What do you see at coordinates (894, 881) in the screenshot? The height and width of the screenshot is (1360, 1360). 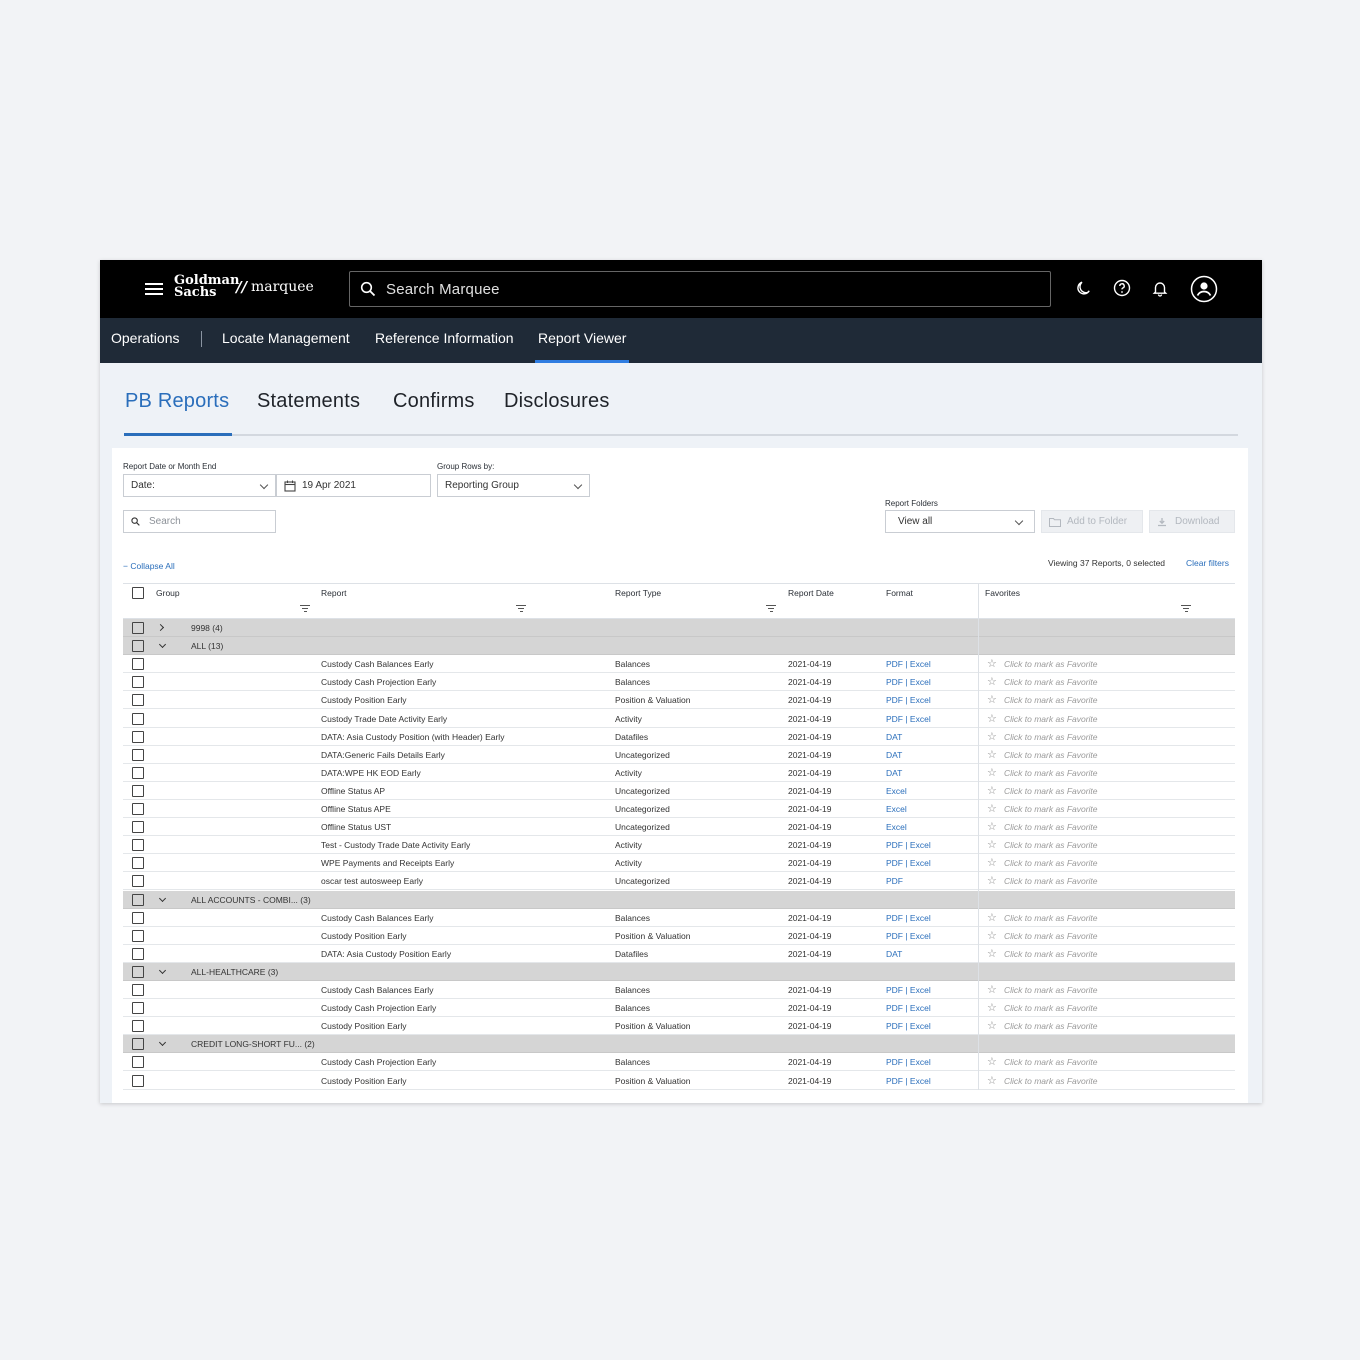 I see `report-format-links: PDF` at bounding box center [894, 881].